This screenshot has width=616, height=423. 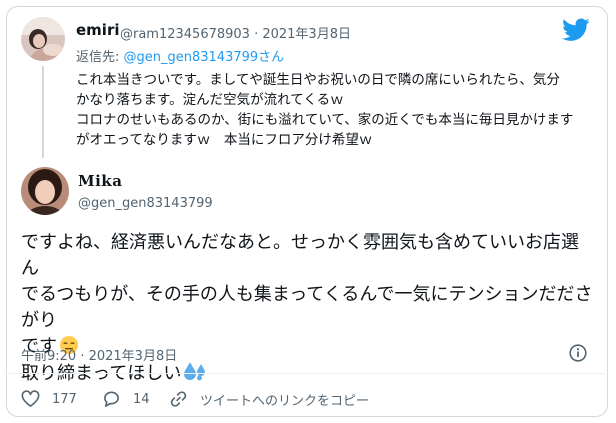 I want to click on tweet-timestamp: 午前9:20 · 2021年3月8日, so click(x=99, y=354).